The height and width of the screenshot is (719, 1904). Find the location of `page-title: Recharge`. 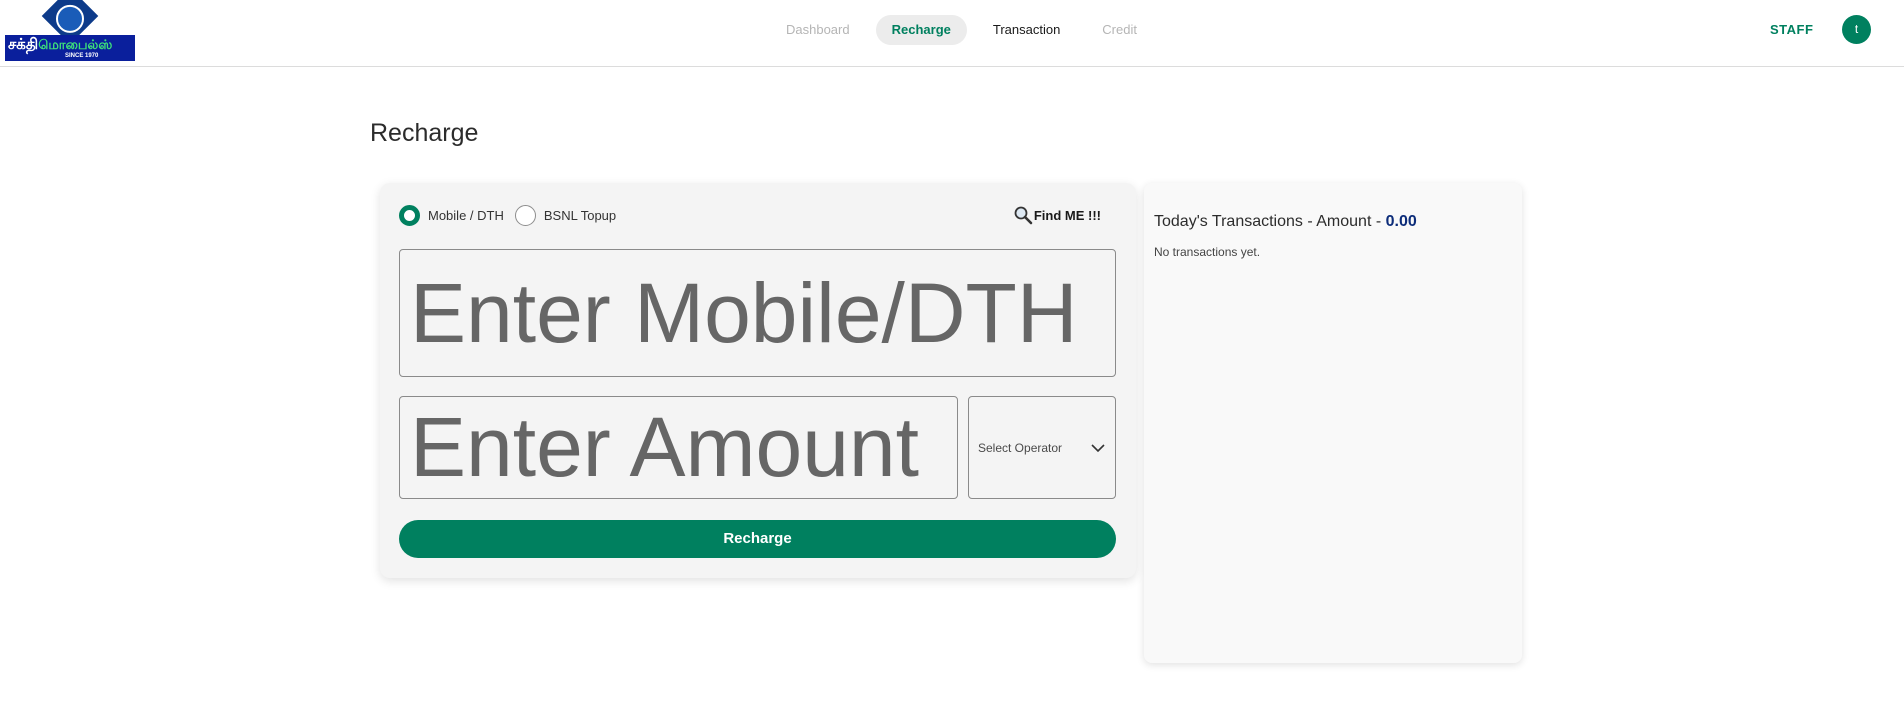

page-title: Recharge is located at coordinates (424, 133).